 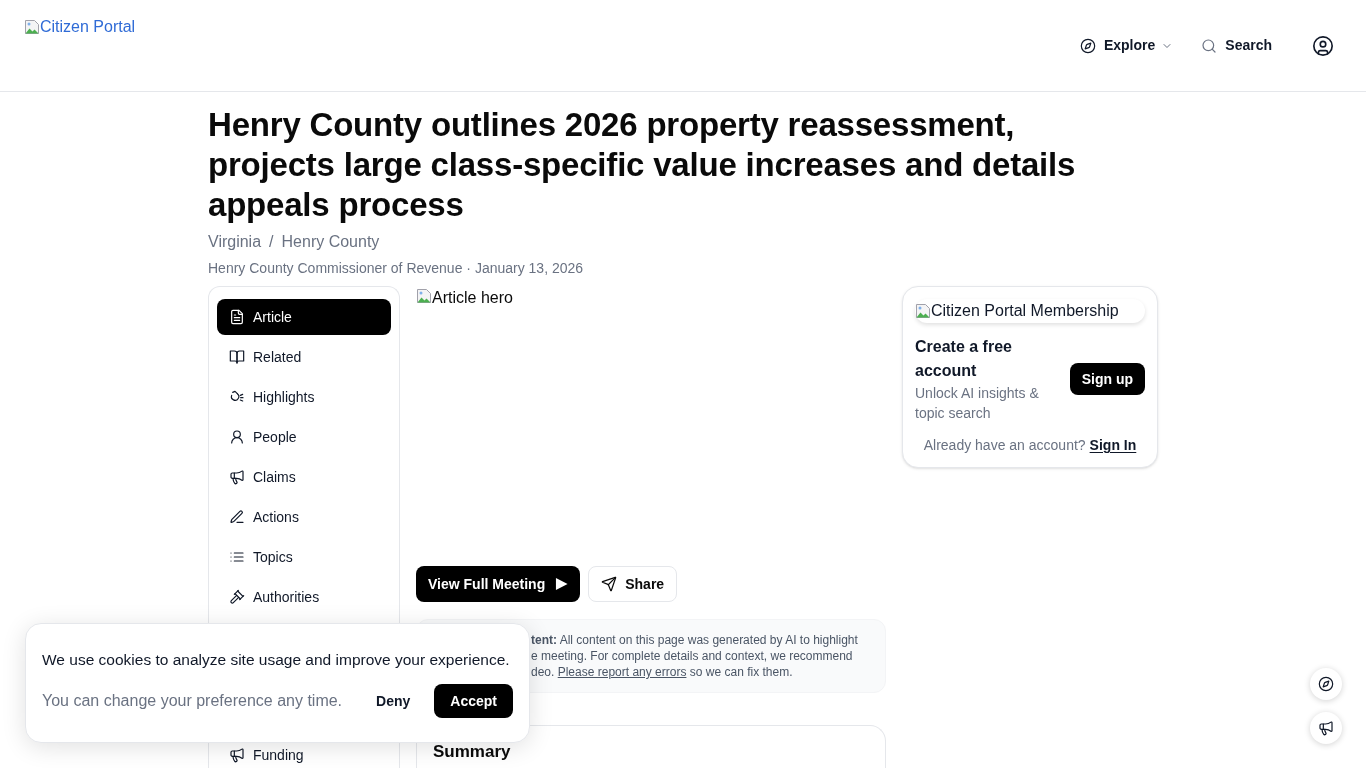 I want to click on sidebar-item: Related, so click(x=304, y=357).